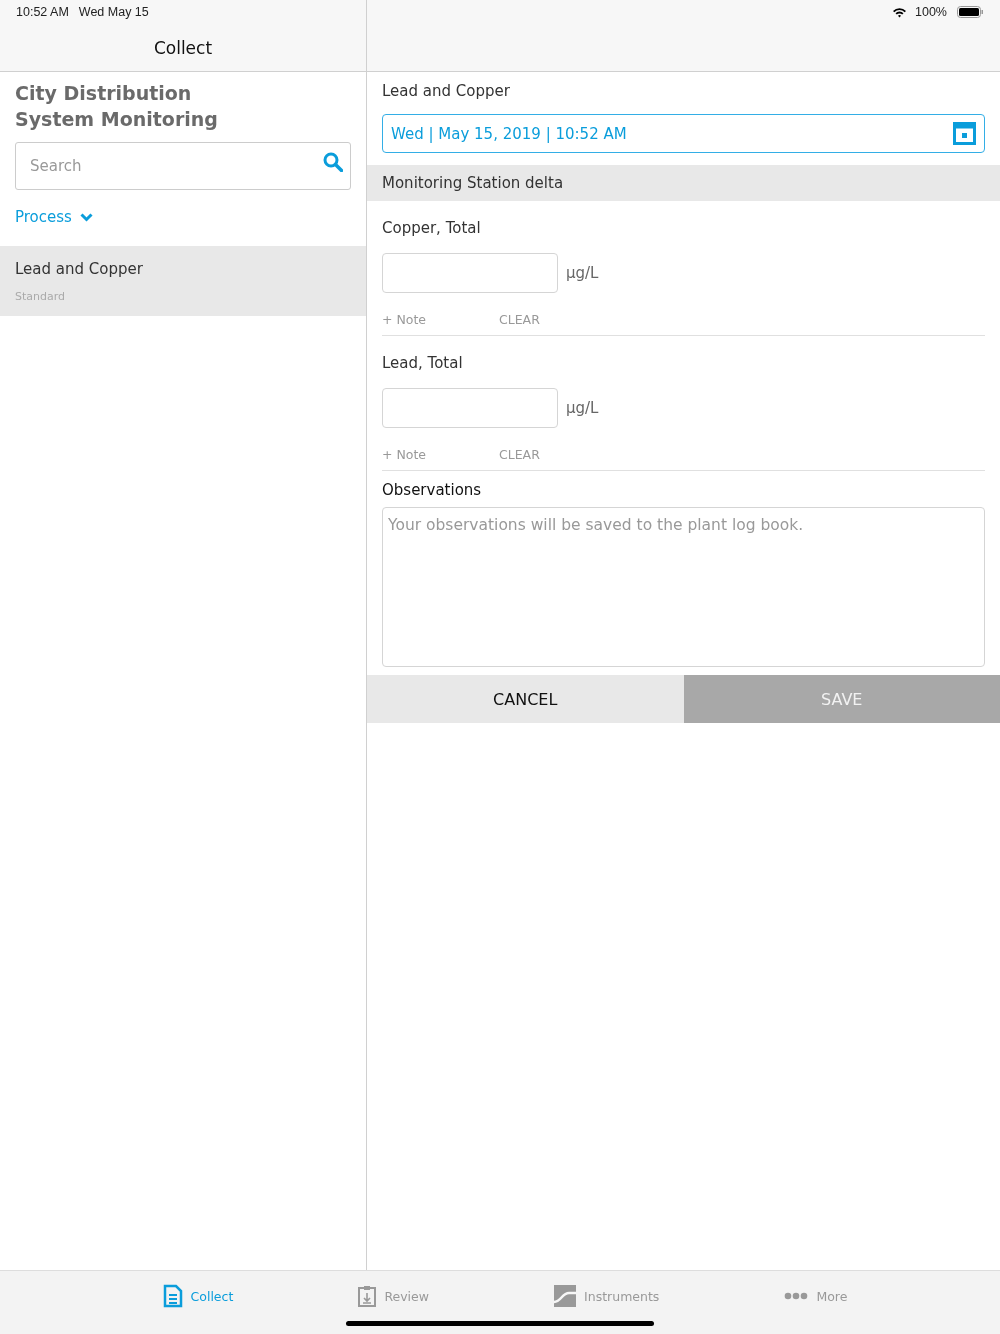 The width and height of the screenshot is (1000, 1334). I want to click on status-time: 10:52 AM, so click(42, 12).